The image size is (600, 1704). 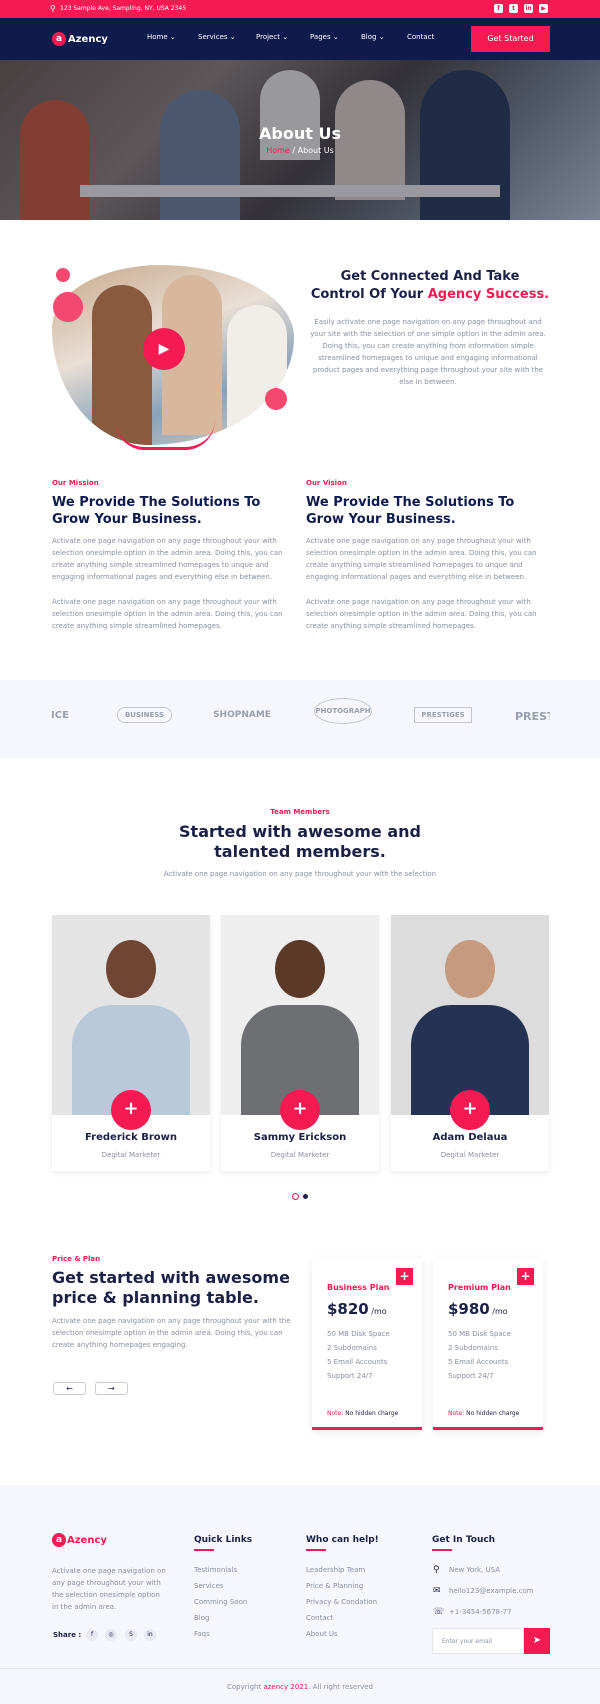 What do you see at coordinates (131, 1137) in the screenshot?
I see `member-name: Frederick Brown` at bounding box center [131, 1137].